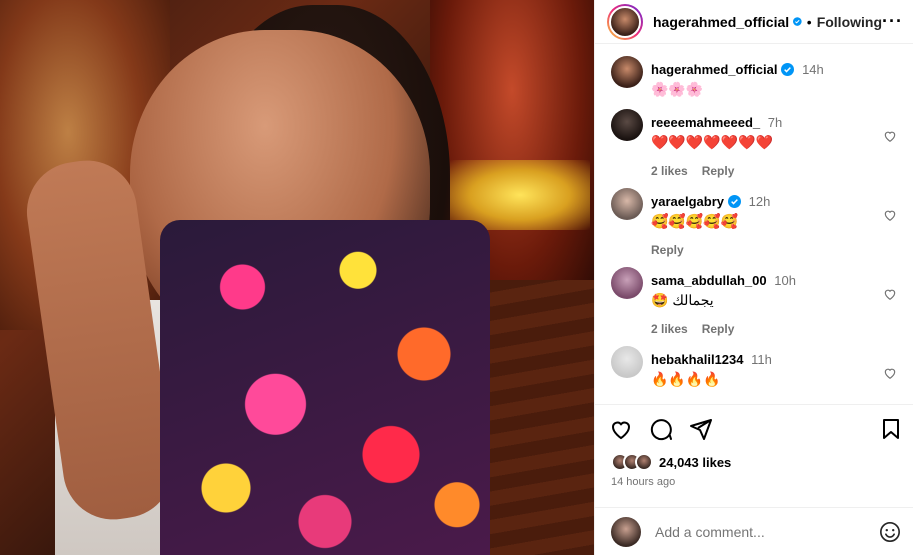 This screenshot has width=913, height=555. What do you see at coordinates (760, 201) in the screenshot?
I see `comment-time: 12h` at bounding box center [760, 201].